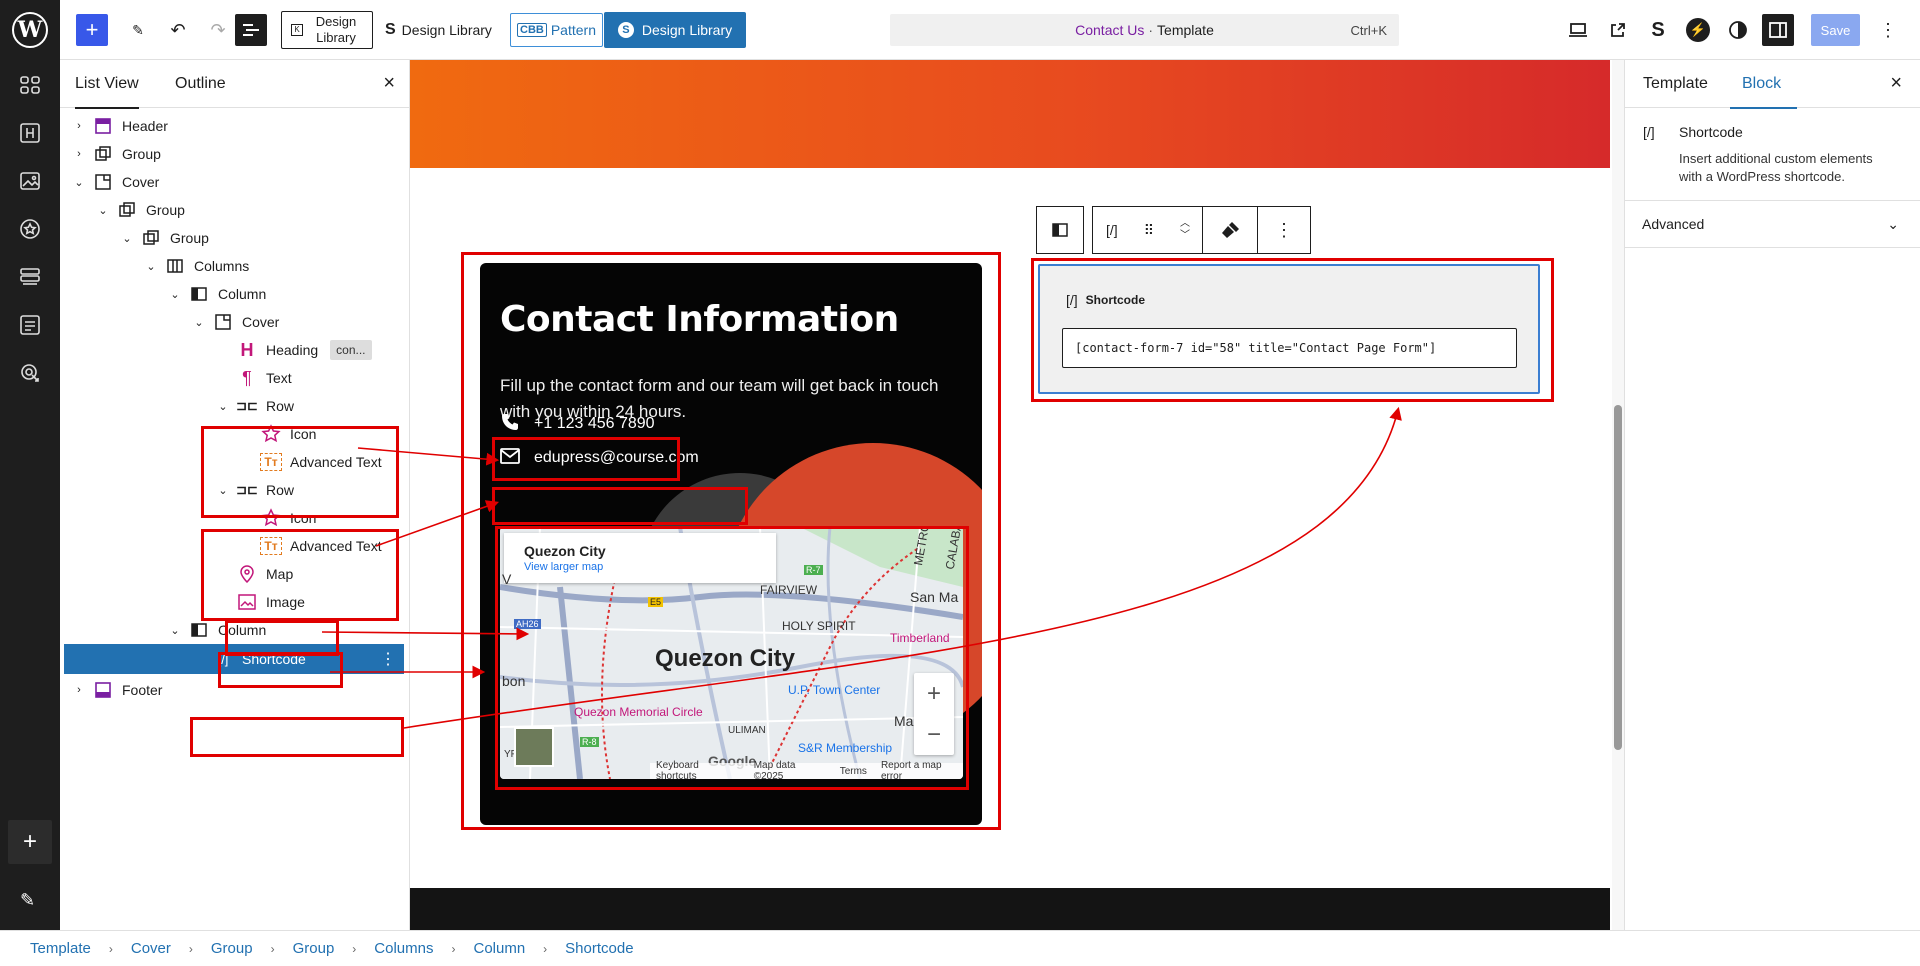 This screenshot has width=1920, height=966. Describe the element at coordinates (934, 714) in the screenshot. I see `map-zoom-controls: + −` at that location.